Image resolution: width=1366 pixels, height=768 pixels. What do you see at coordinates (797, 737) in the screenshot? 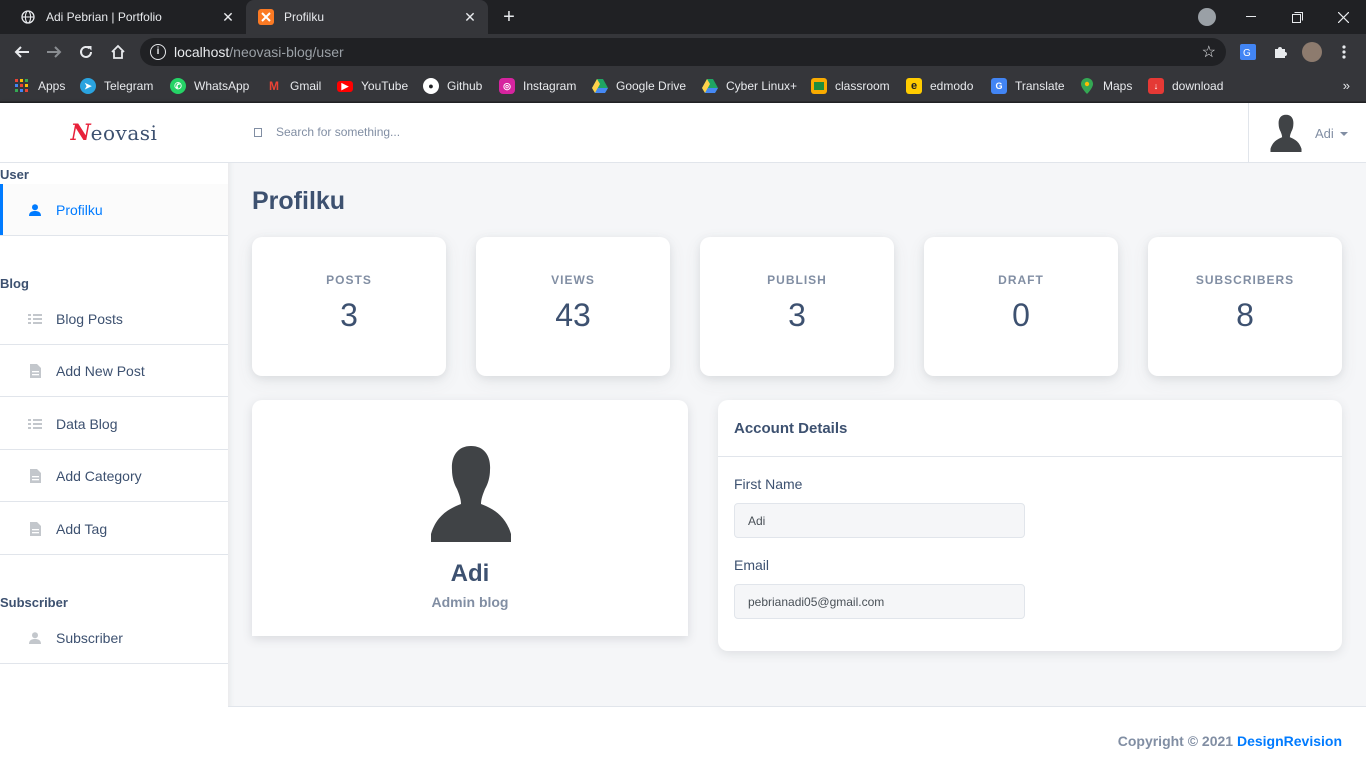
I see `footer: Copyright © 2021 DesignRevision` at bounding box center [797, 737].